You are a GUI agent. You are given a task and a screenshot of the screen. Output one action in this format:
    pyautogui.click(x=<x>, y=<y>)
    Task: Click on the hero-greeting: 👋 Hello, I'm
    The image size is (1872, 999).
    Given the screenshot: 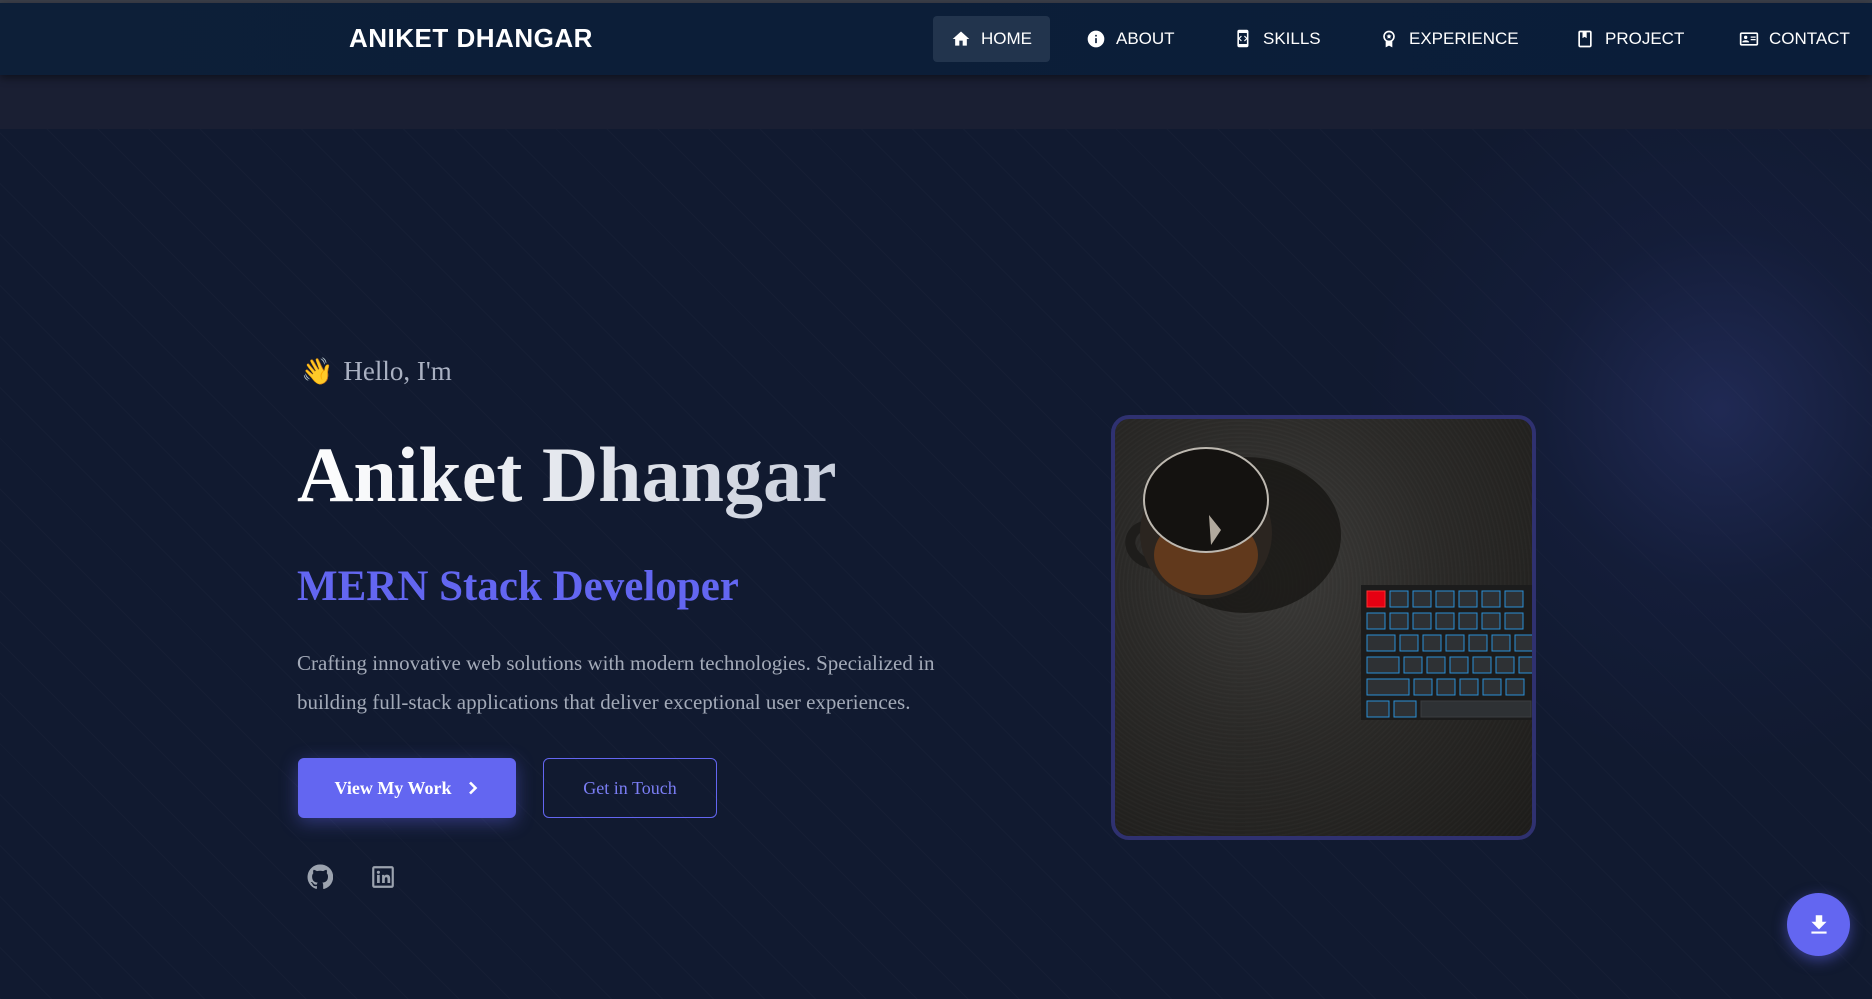 What is the action you would take?
    pyautogui.click(x=376, y=371)
    